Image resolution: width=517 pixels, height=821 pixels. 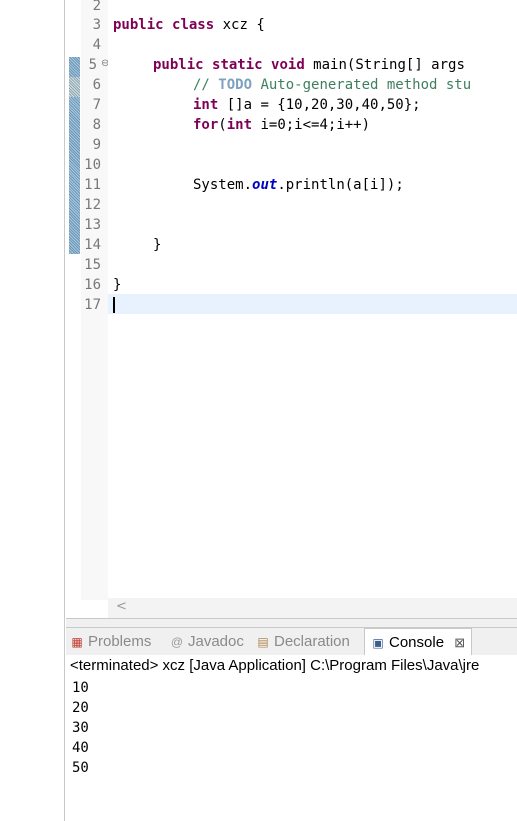 What do you see at coordinates (223, 185) in the screenshot?
I see `code-text: System.` at bounding box center [223, 185].